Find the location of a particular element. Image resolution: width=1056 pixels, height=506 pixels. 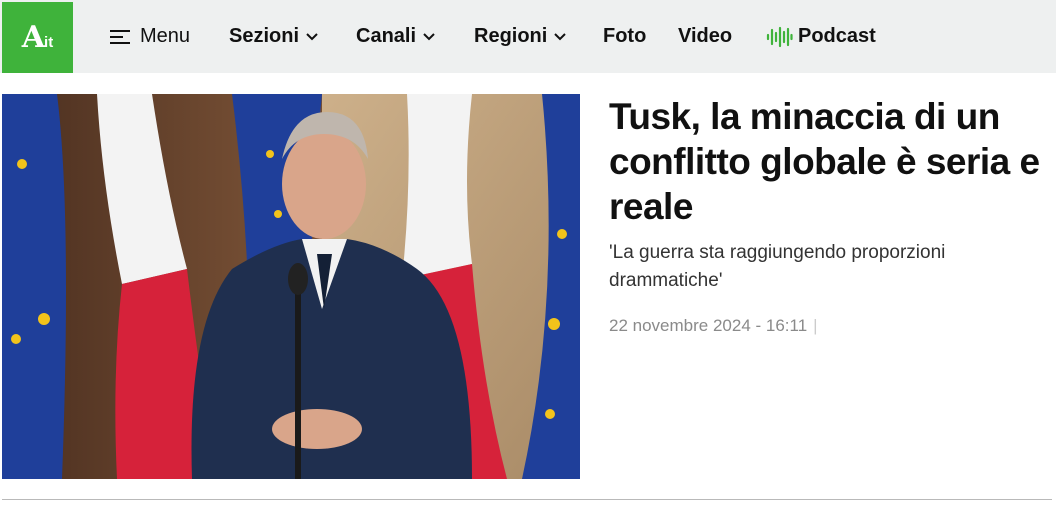

nav-label-video: Video is located at coordinates (705, 36).